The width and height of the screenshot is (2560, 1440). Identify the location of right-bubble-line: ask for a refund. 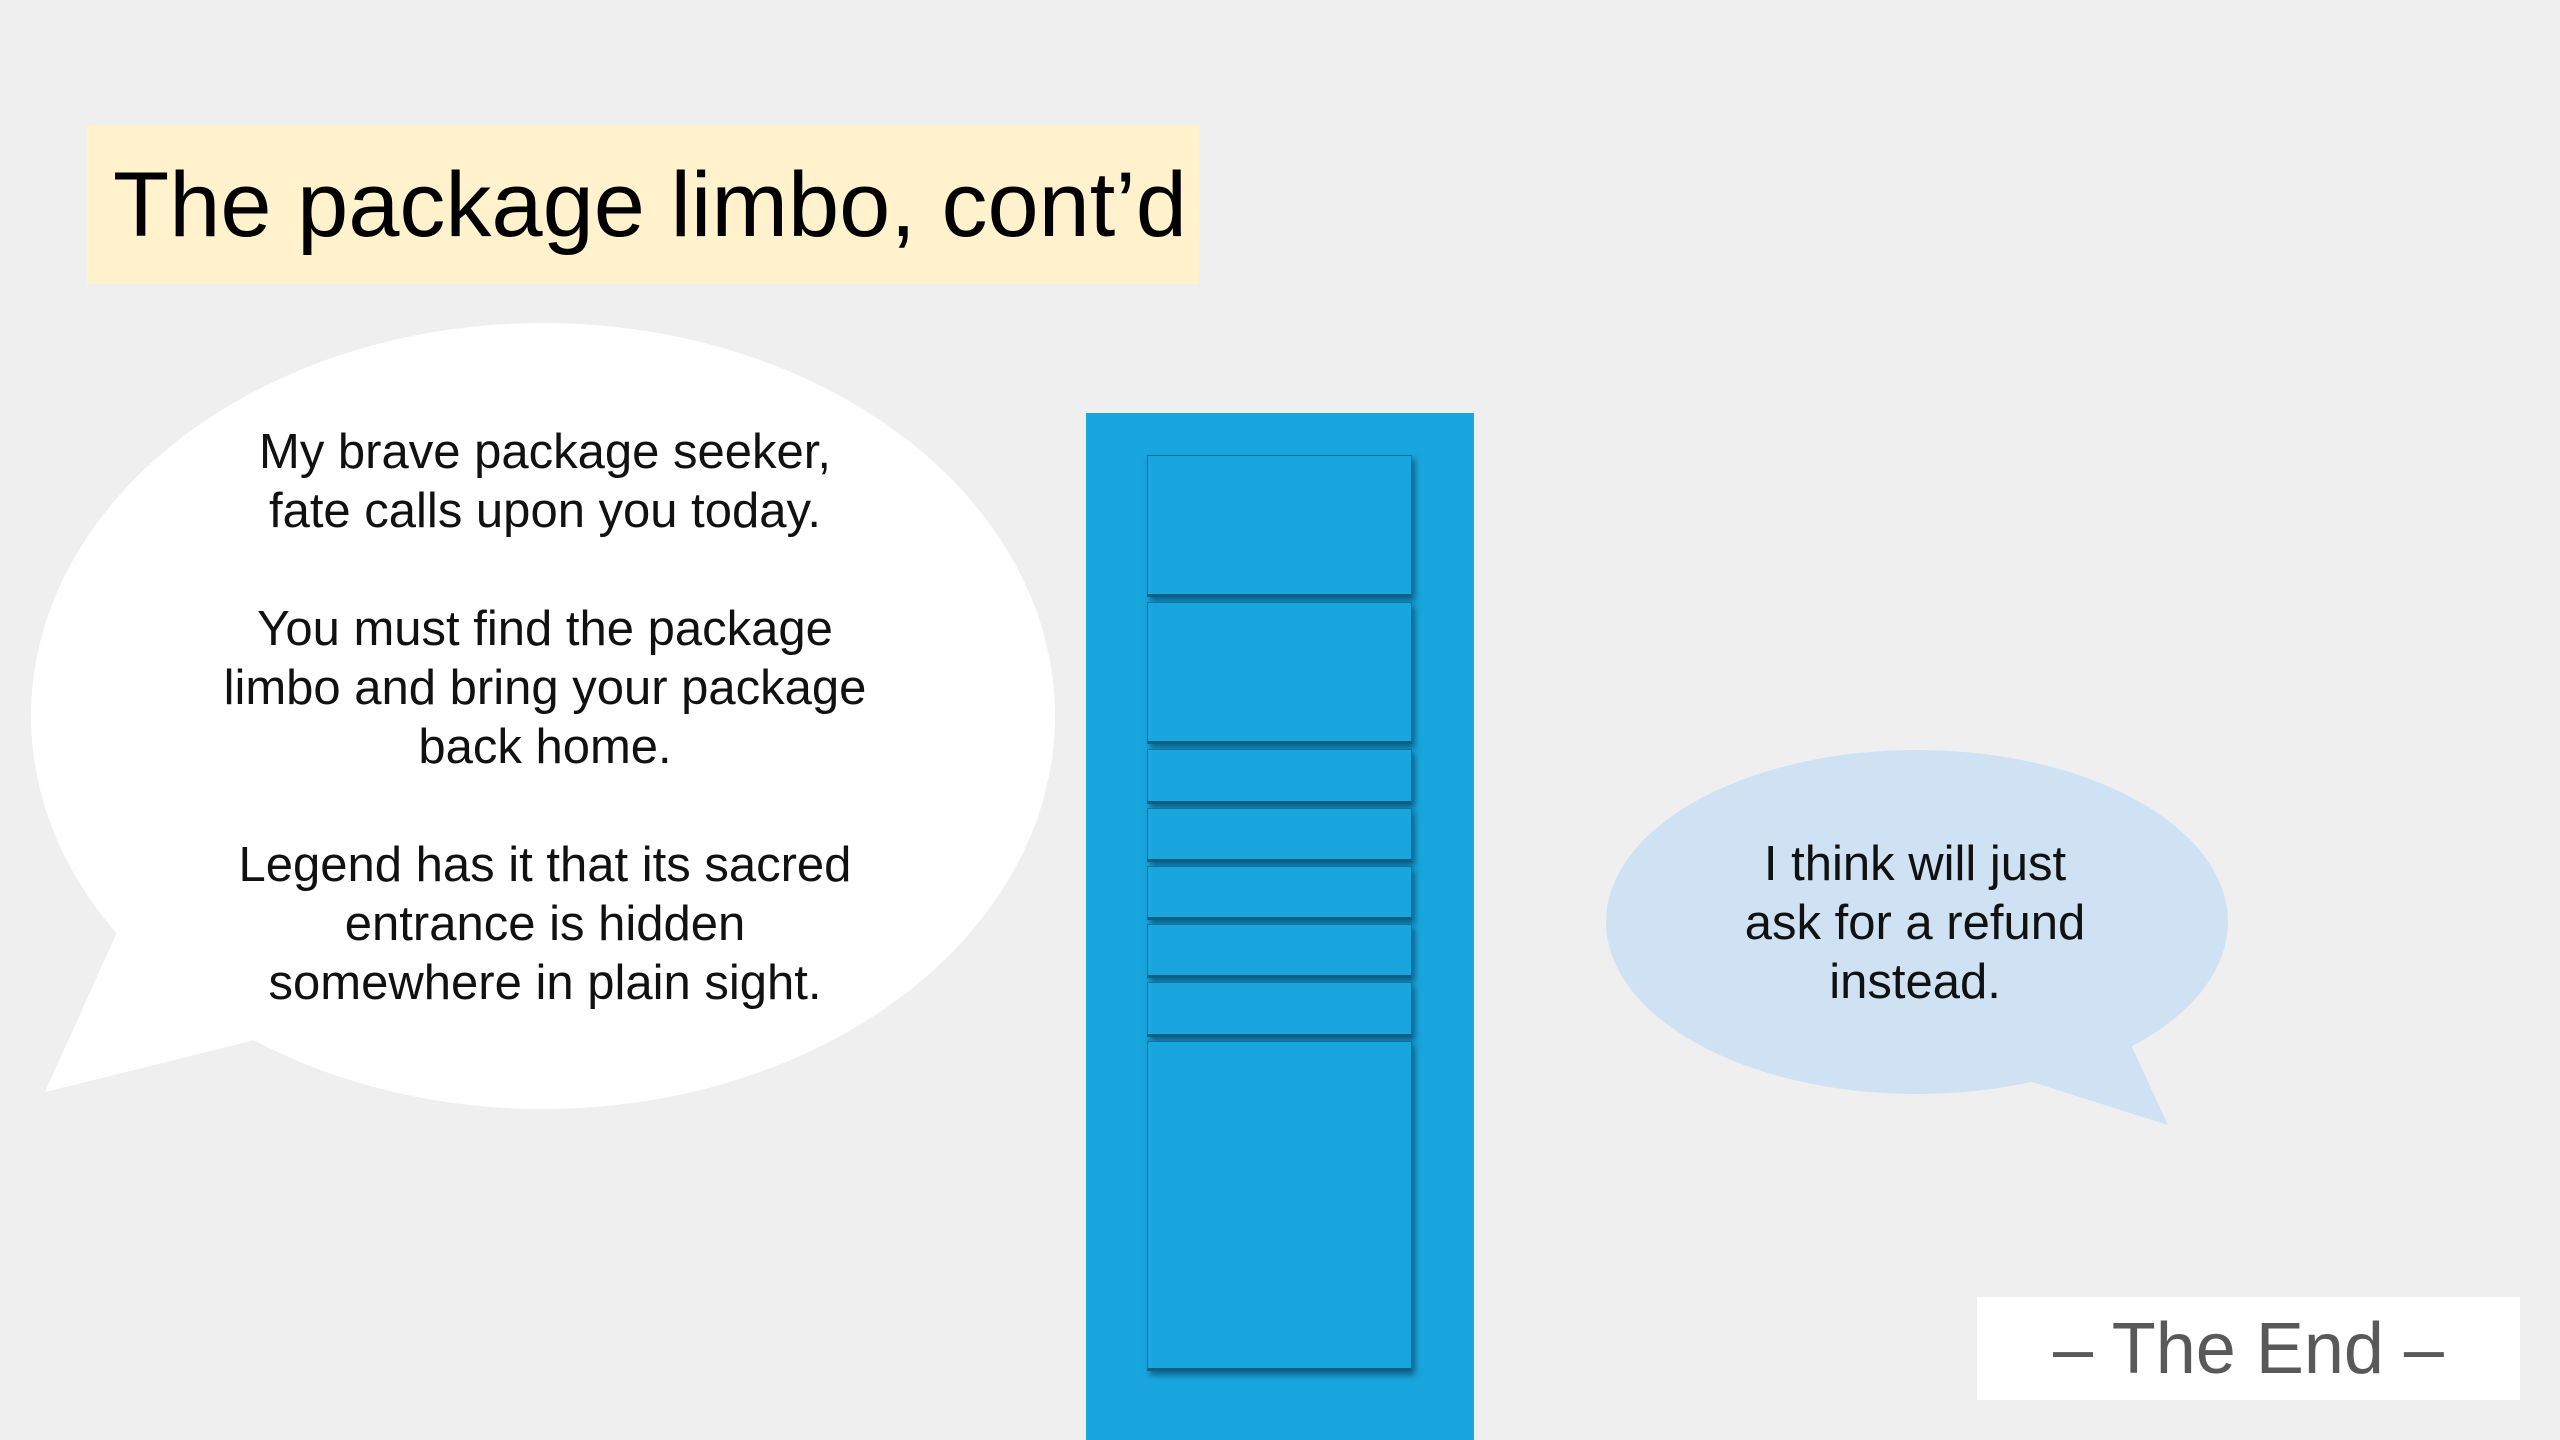
(1915, 923).